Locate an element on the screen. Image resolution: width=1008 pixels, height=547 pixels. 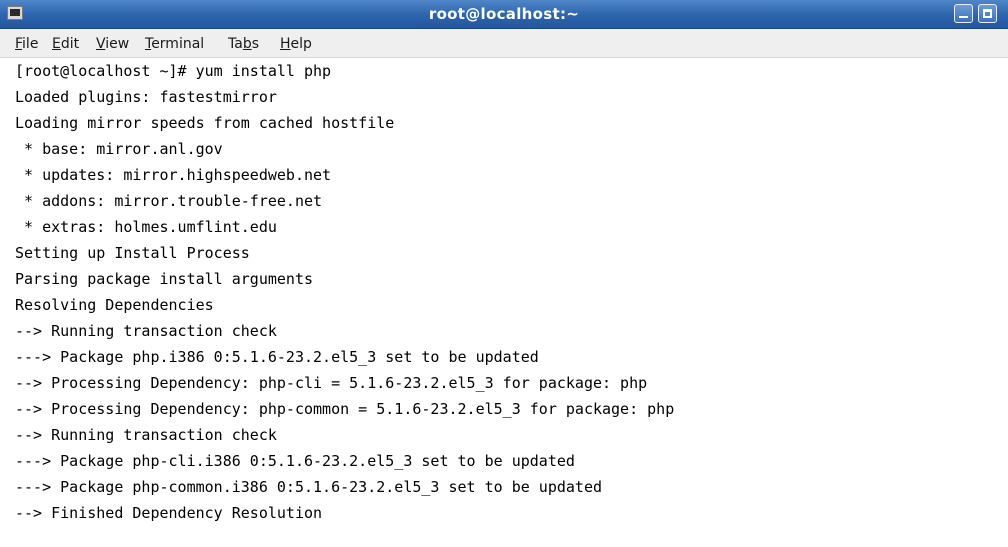
terminal-line: [root@localhost ~]# yum install php is located at coordinates (173, 71).